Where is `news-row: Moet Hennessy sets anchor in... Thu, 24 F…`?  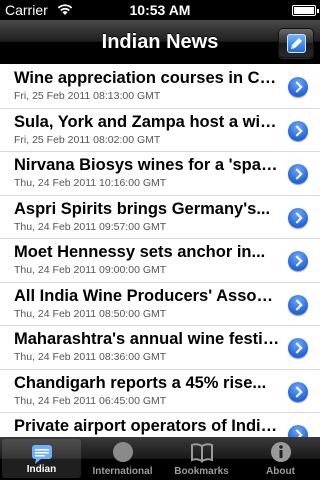
news-row: Moet Hennessy sets anchor in... Thu, 24 F… is located at coordinates (160, 261).